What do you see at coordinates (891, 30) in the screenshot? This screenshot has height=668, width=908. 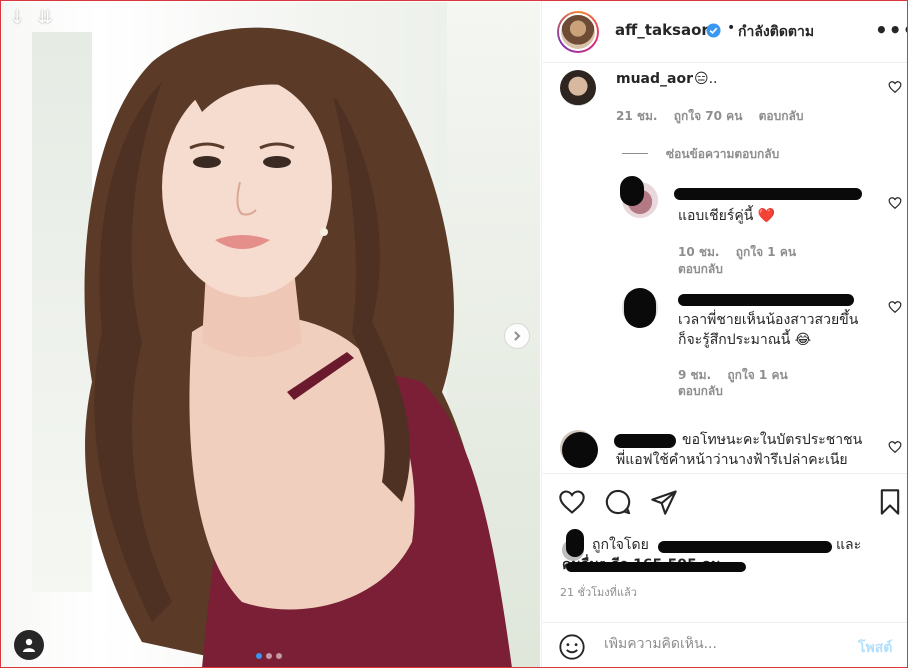 I see `more-options-button: •••` at bounding box center [891, 30].